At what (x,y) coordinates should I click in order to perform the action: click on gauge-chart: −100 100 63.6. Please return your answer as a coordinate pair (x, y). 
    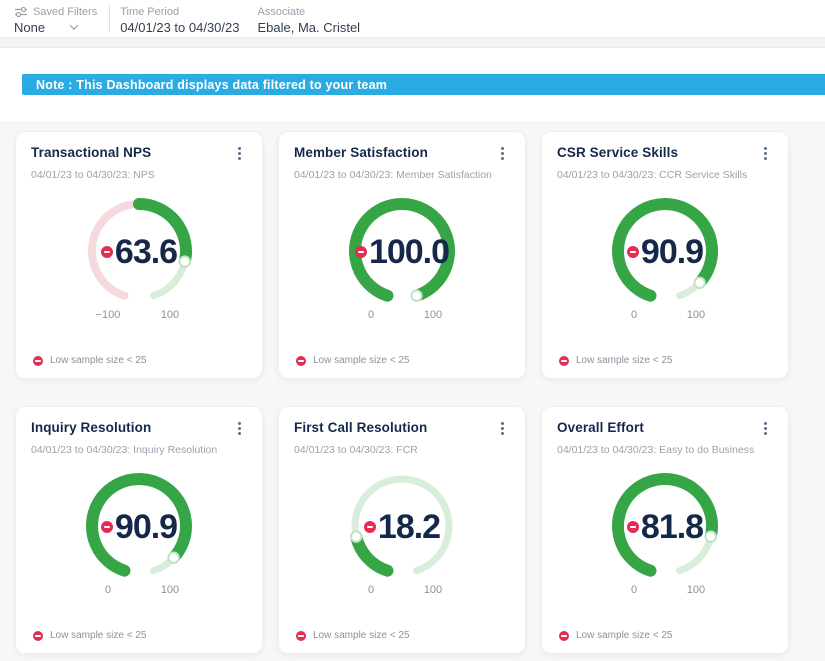
    Looking at the image, I should click on (139, 260).